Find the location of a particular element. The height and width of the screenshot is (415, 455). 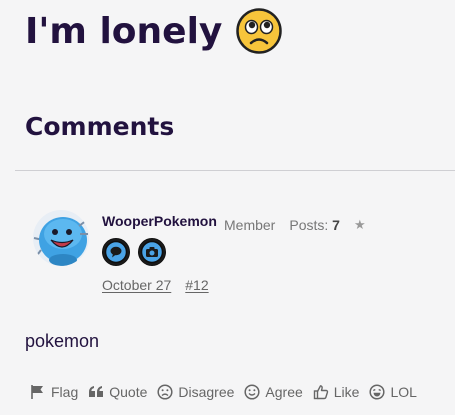

lol-button: LOL is located at coordinates (393, 392).